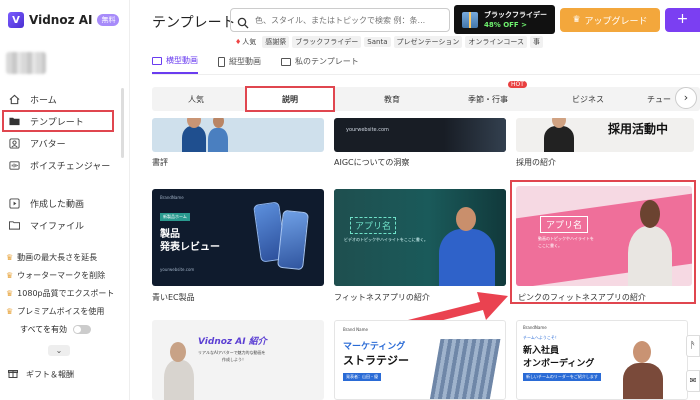  Describe the element at coordinates (536, 162) in the screenshot. I see `card-caption: 採用の紹介` at that location.